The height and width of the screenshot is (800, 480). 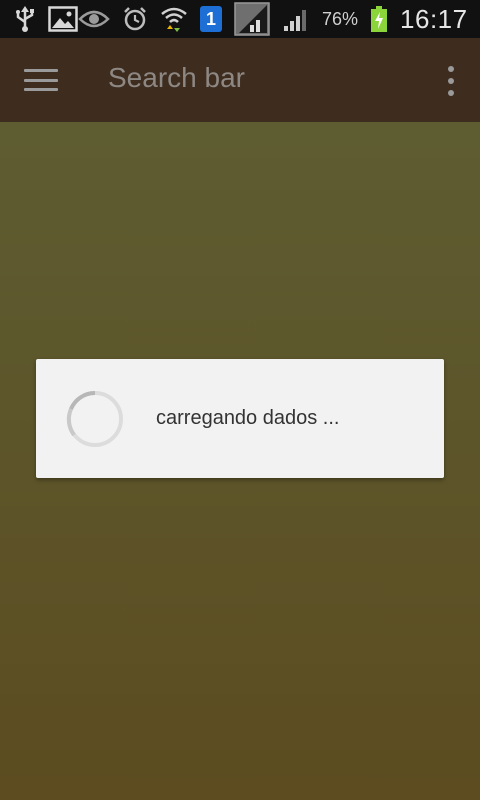 I want to click on sim-1-icon: 1, so click(x=211, y=19).